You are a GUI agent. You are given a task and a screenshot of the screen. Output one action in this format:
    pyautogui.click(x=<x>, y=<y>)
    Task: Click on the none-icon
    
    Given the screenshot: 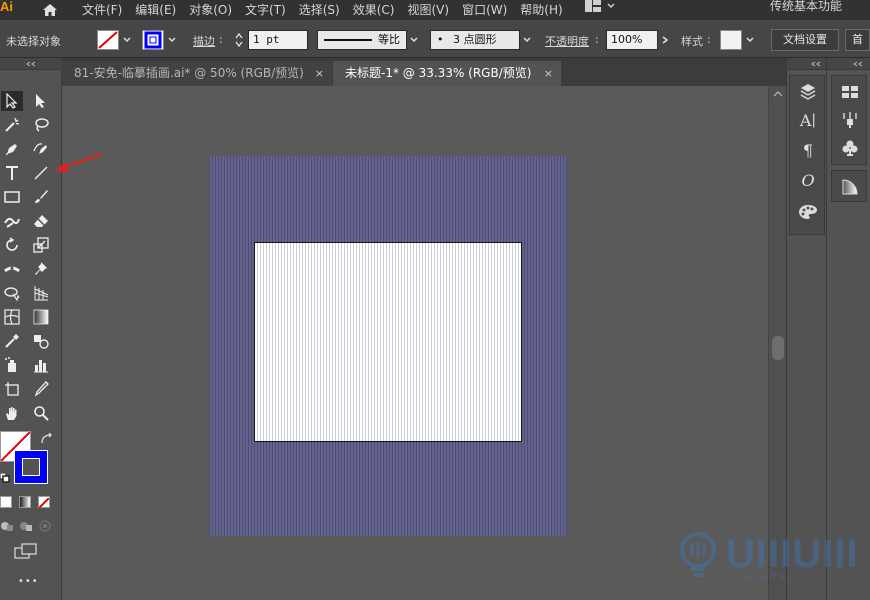 What is the action you would take?
    pyautogui.click(x=44, y=503)
    